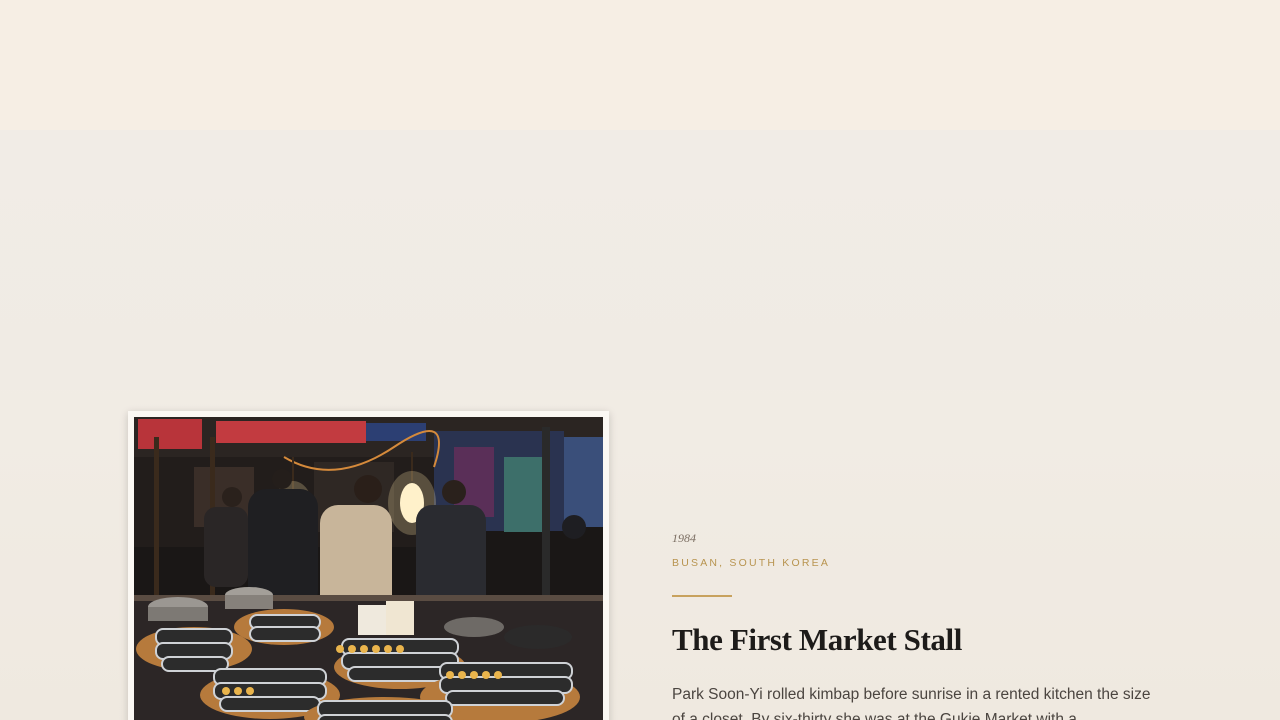 The width and height of the screenshot is (1280, 720). I want to click on accent-divider, so click(702, 596).